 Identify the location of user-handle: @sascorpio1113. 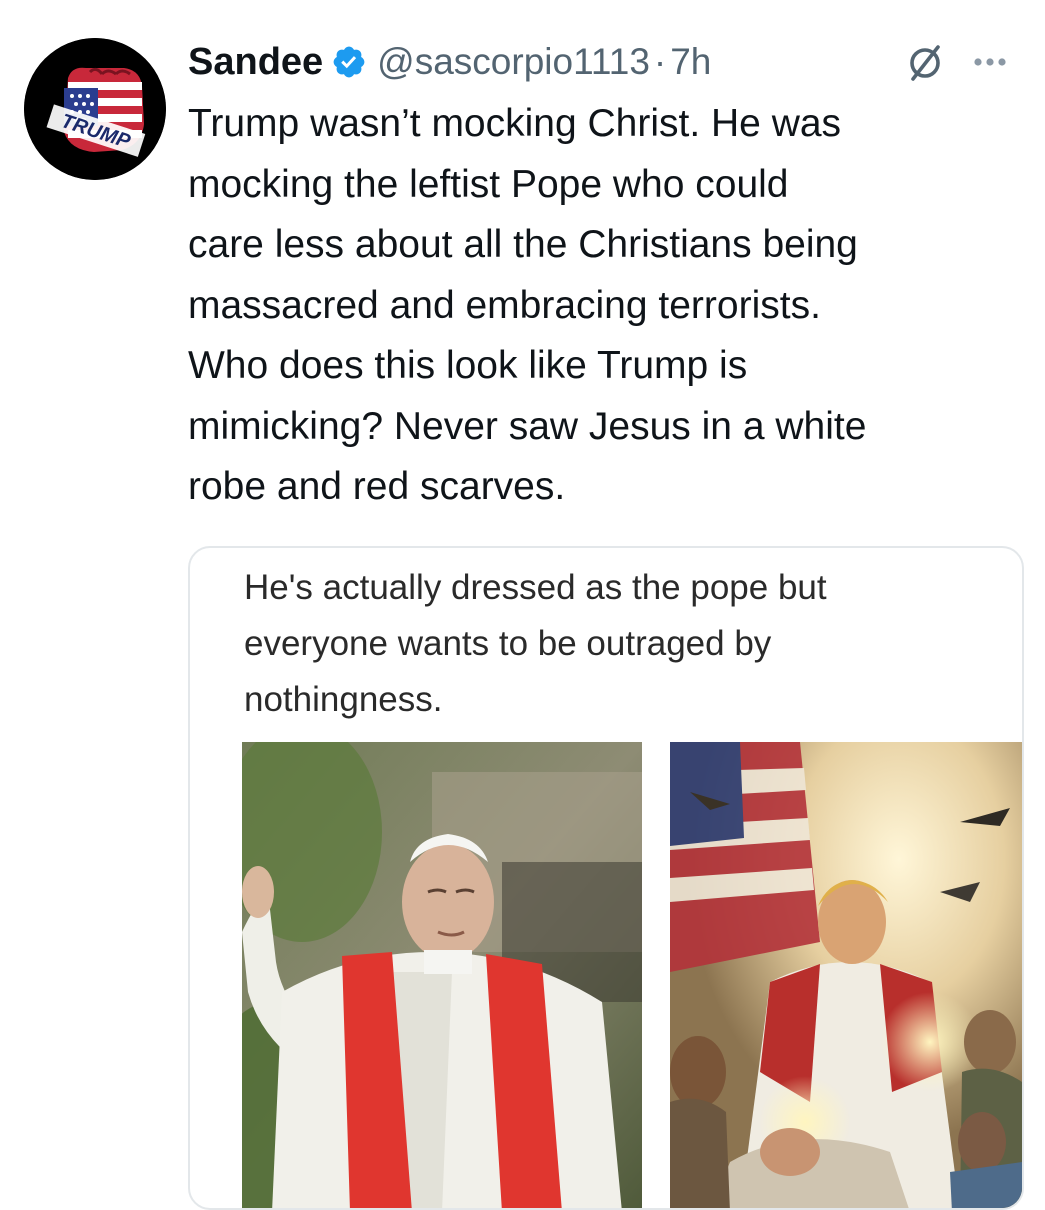
(513, 62).